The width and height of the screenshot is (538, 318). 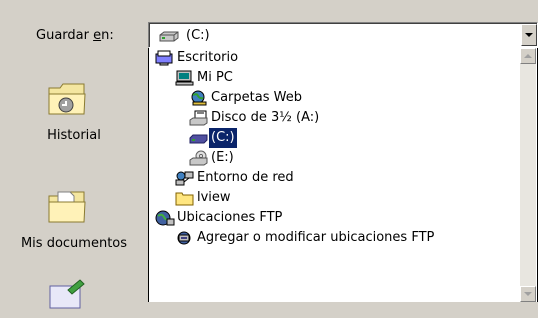 I want to click on combobox-field: (C:), so click(x=343, y=35).